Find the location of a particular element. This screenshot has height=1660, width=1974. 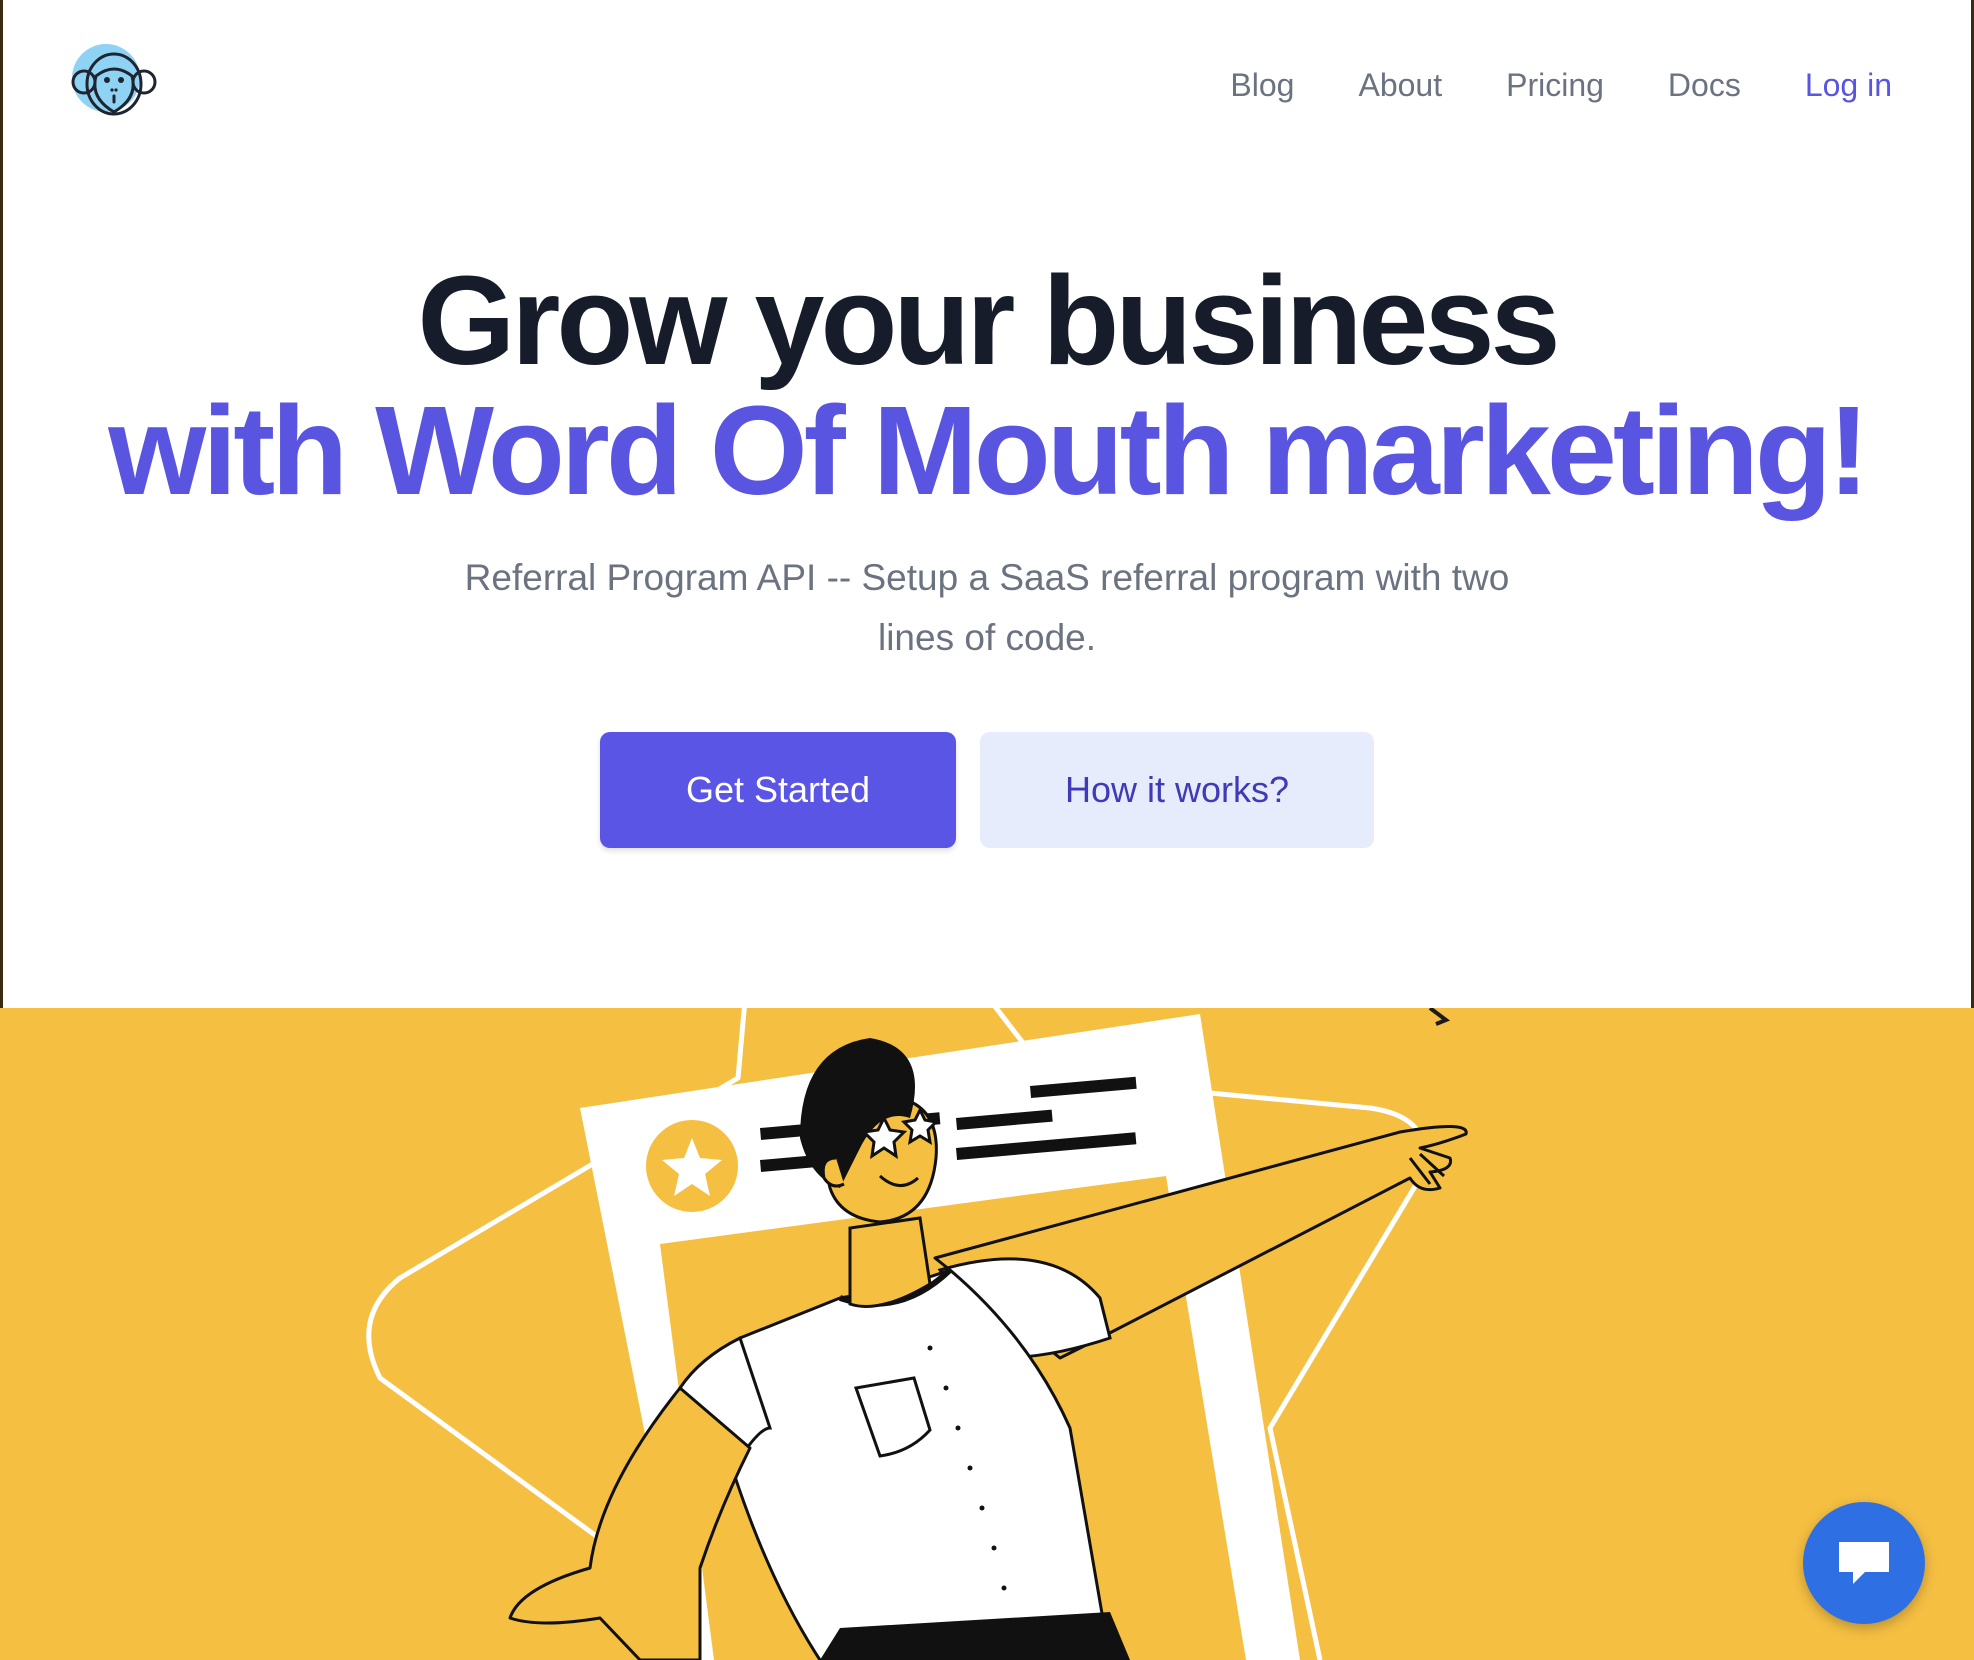

chat-widget-button is located at coordinates (1864, 1563).